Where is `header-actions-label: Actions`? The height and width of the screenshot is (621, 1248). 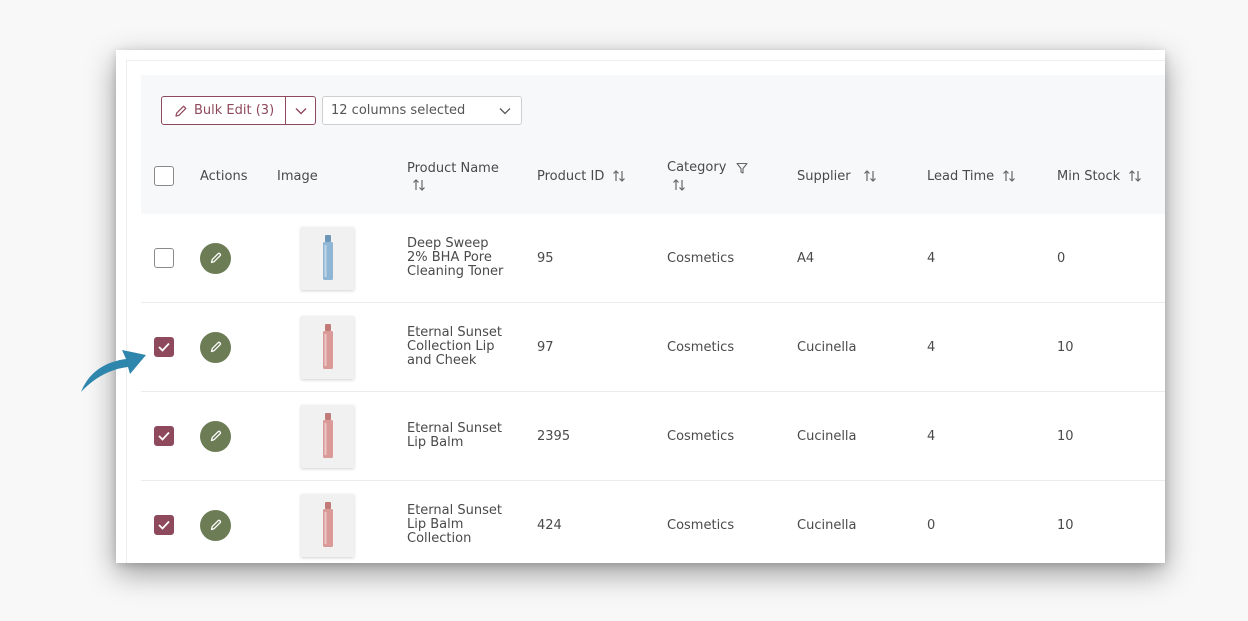
header-actions-label: Actions is located at coordinates (224, 176).